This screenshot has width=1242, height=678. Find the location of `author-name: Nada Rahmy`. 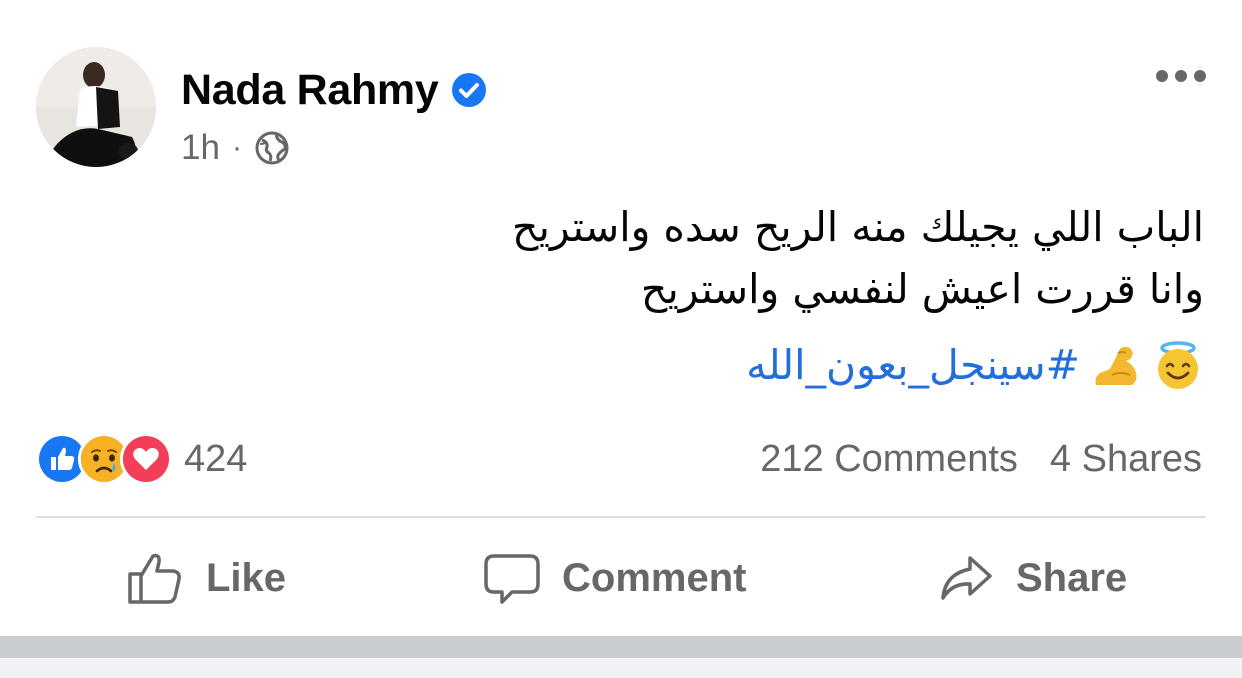

author-name: Nada Rahmy is located at coordinates (310, 90).